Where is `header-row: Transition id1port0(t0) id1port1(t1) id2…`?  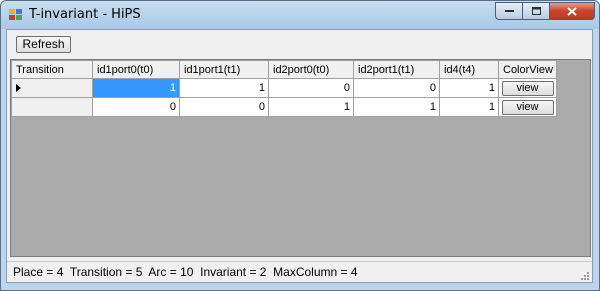
header-row: Transition id1port0(t0) id1port1(t1) id2… is located at coordinates (284, 69).